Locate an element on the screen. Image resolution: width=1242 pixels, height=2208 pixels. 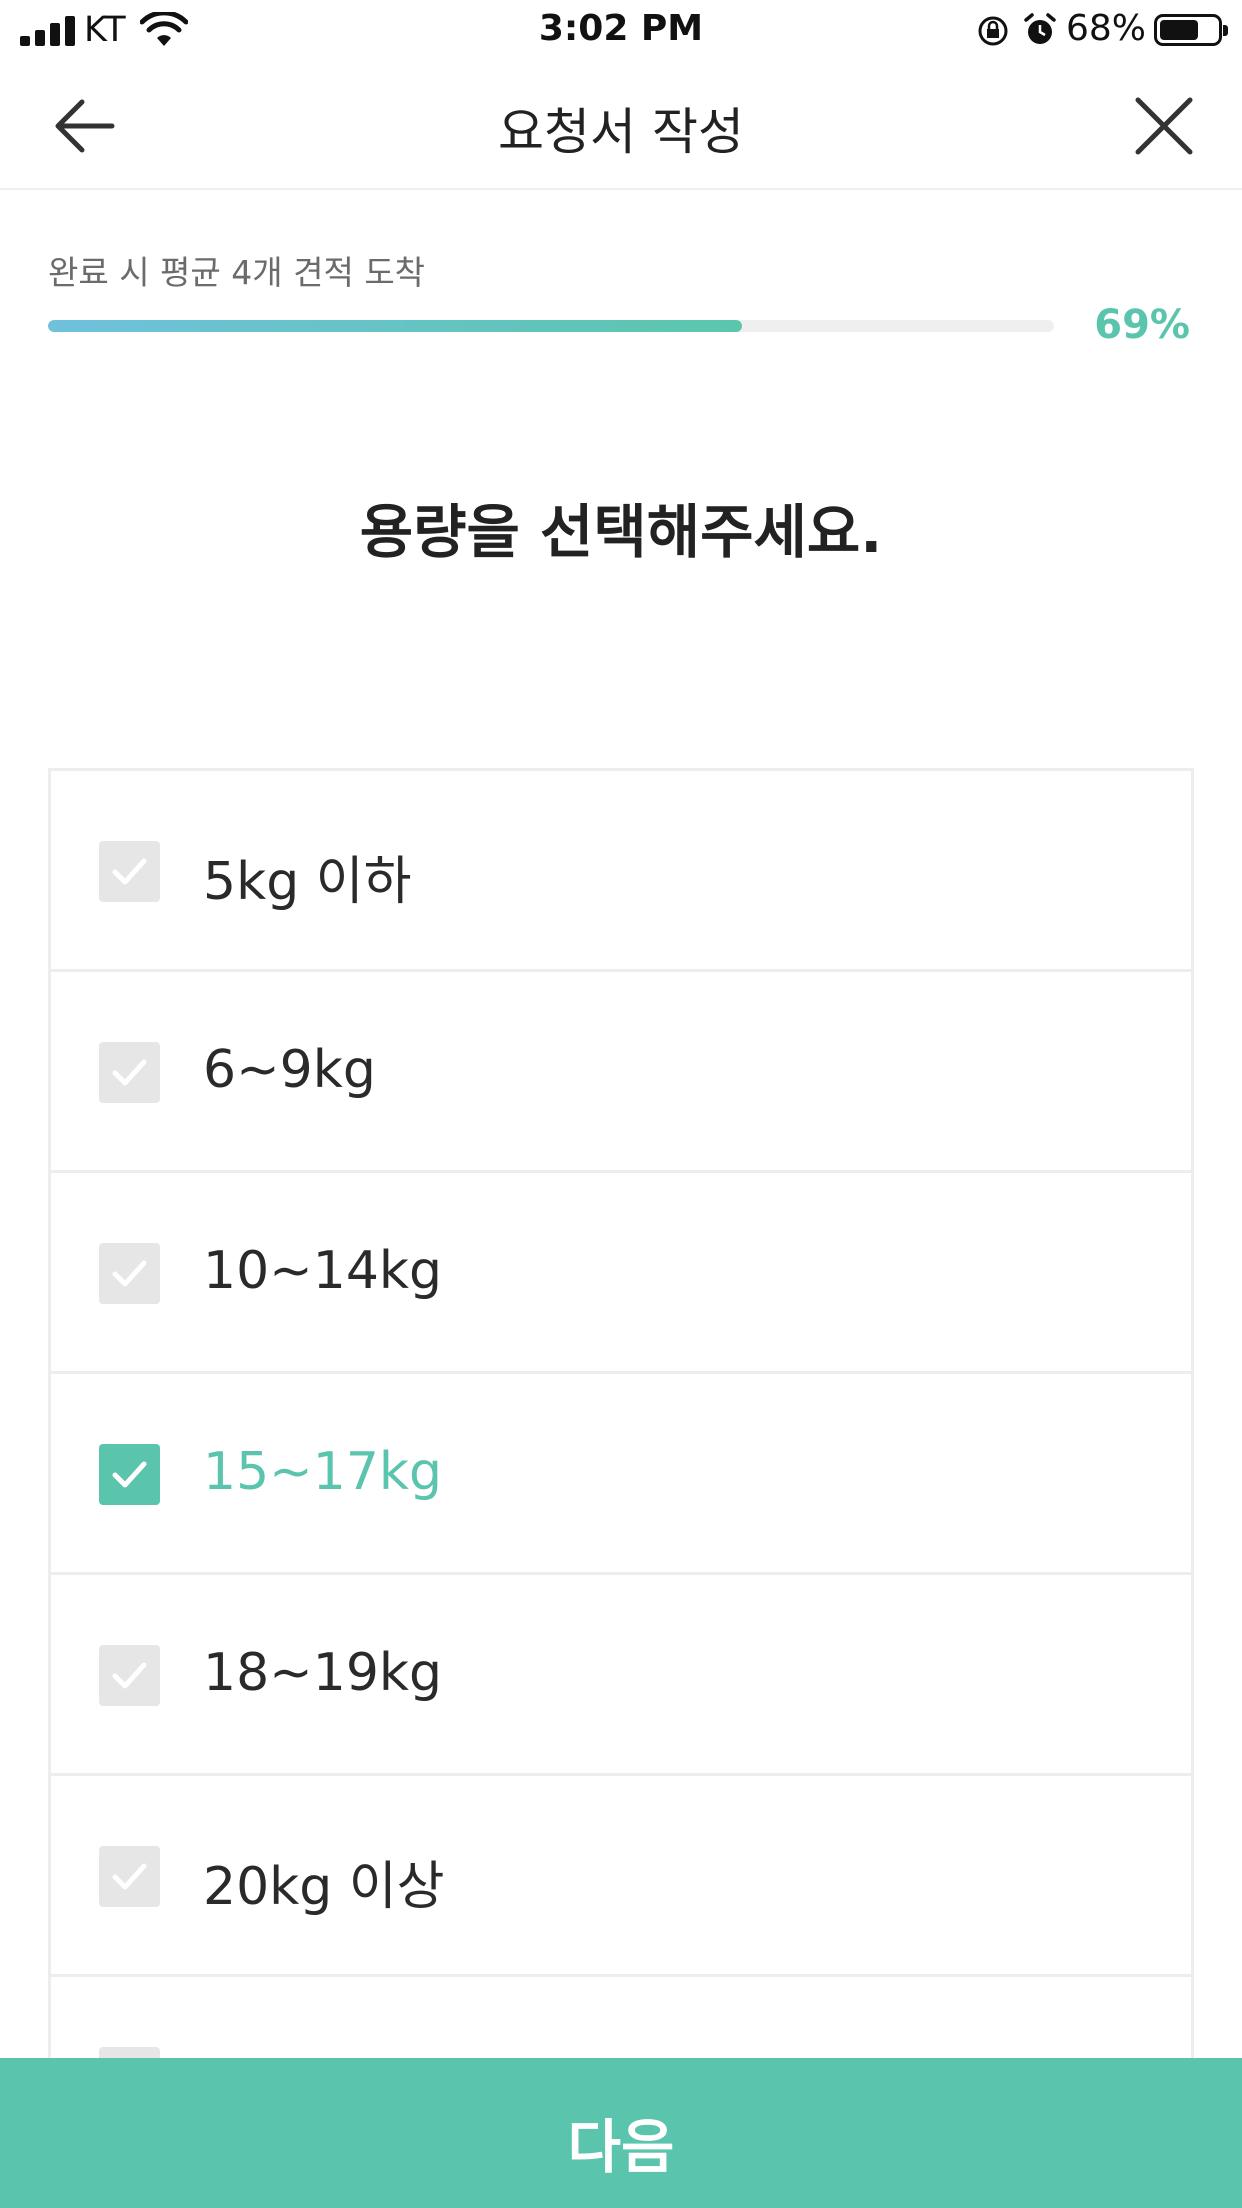
progress-caption: 완료 시 평균 4개 견적 도착 is located at coordinates (237, 272).